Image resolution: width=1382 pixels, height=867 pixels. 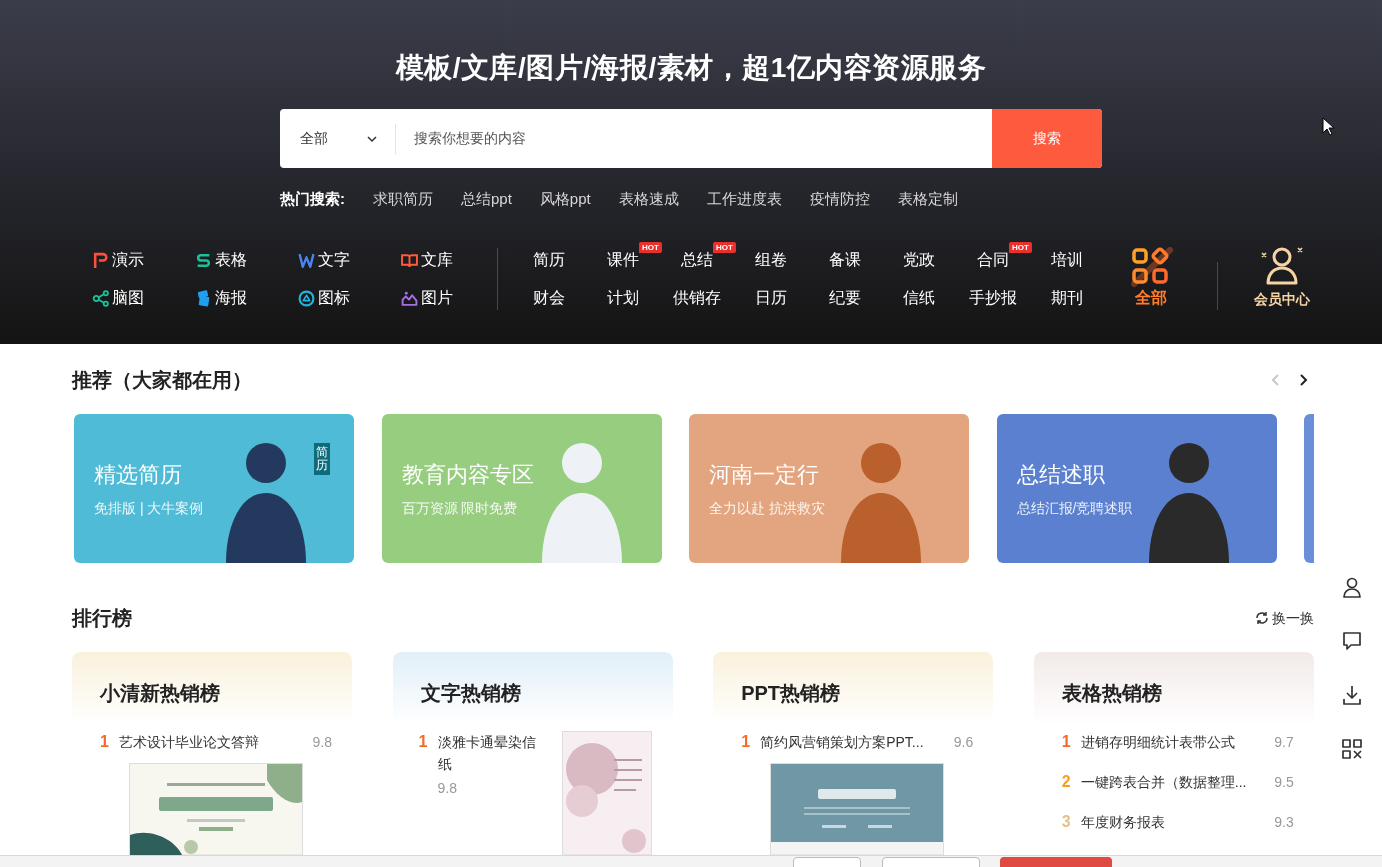 What do you see at coordinates (919, 259) in the screenshot?
I see `topic-link: 党政` at bounding box center [919, 259].